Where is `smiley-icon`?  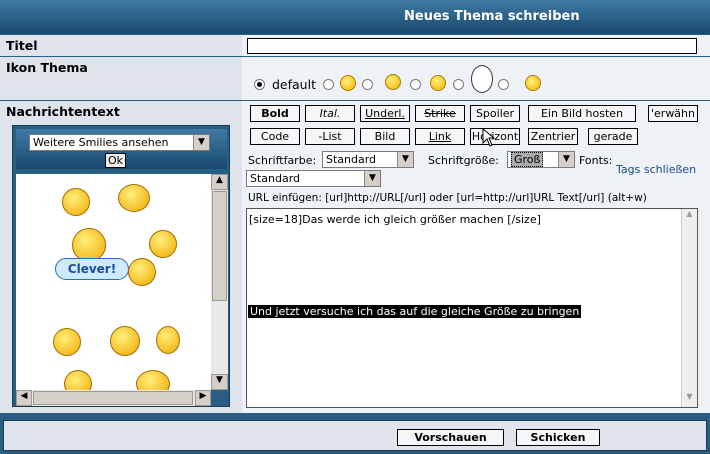 smiley-icon is located at coordinates (348, 83).